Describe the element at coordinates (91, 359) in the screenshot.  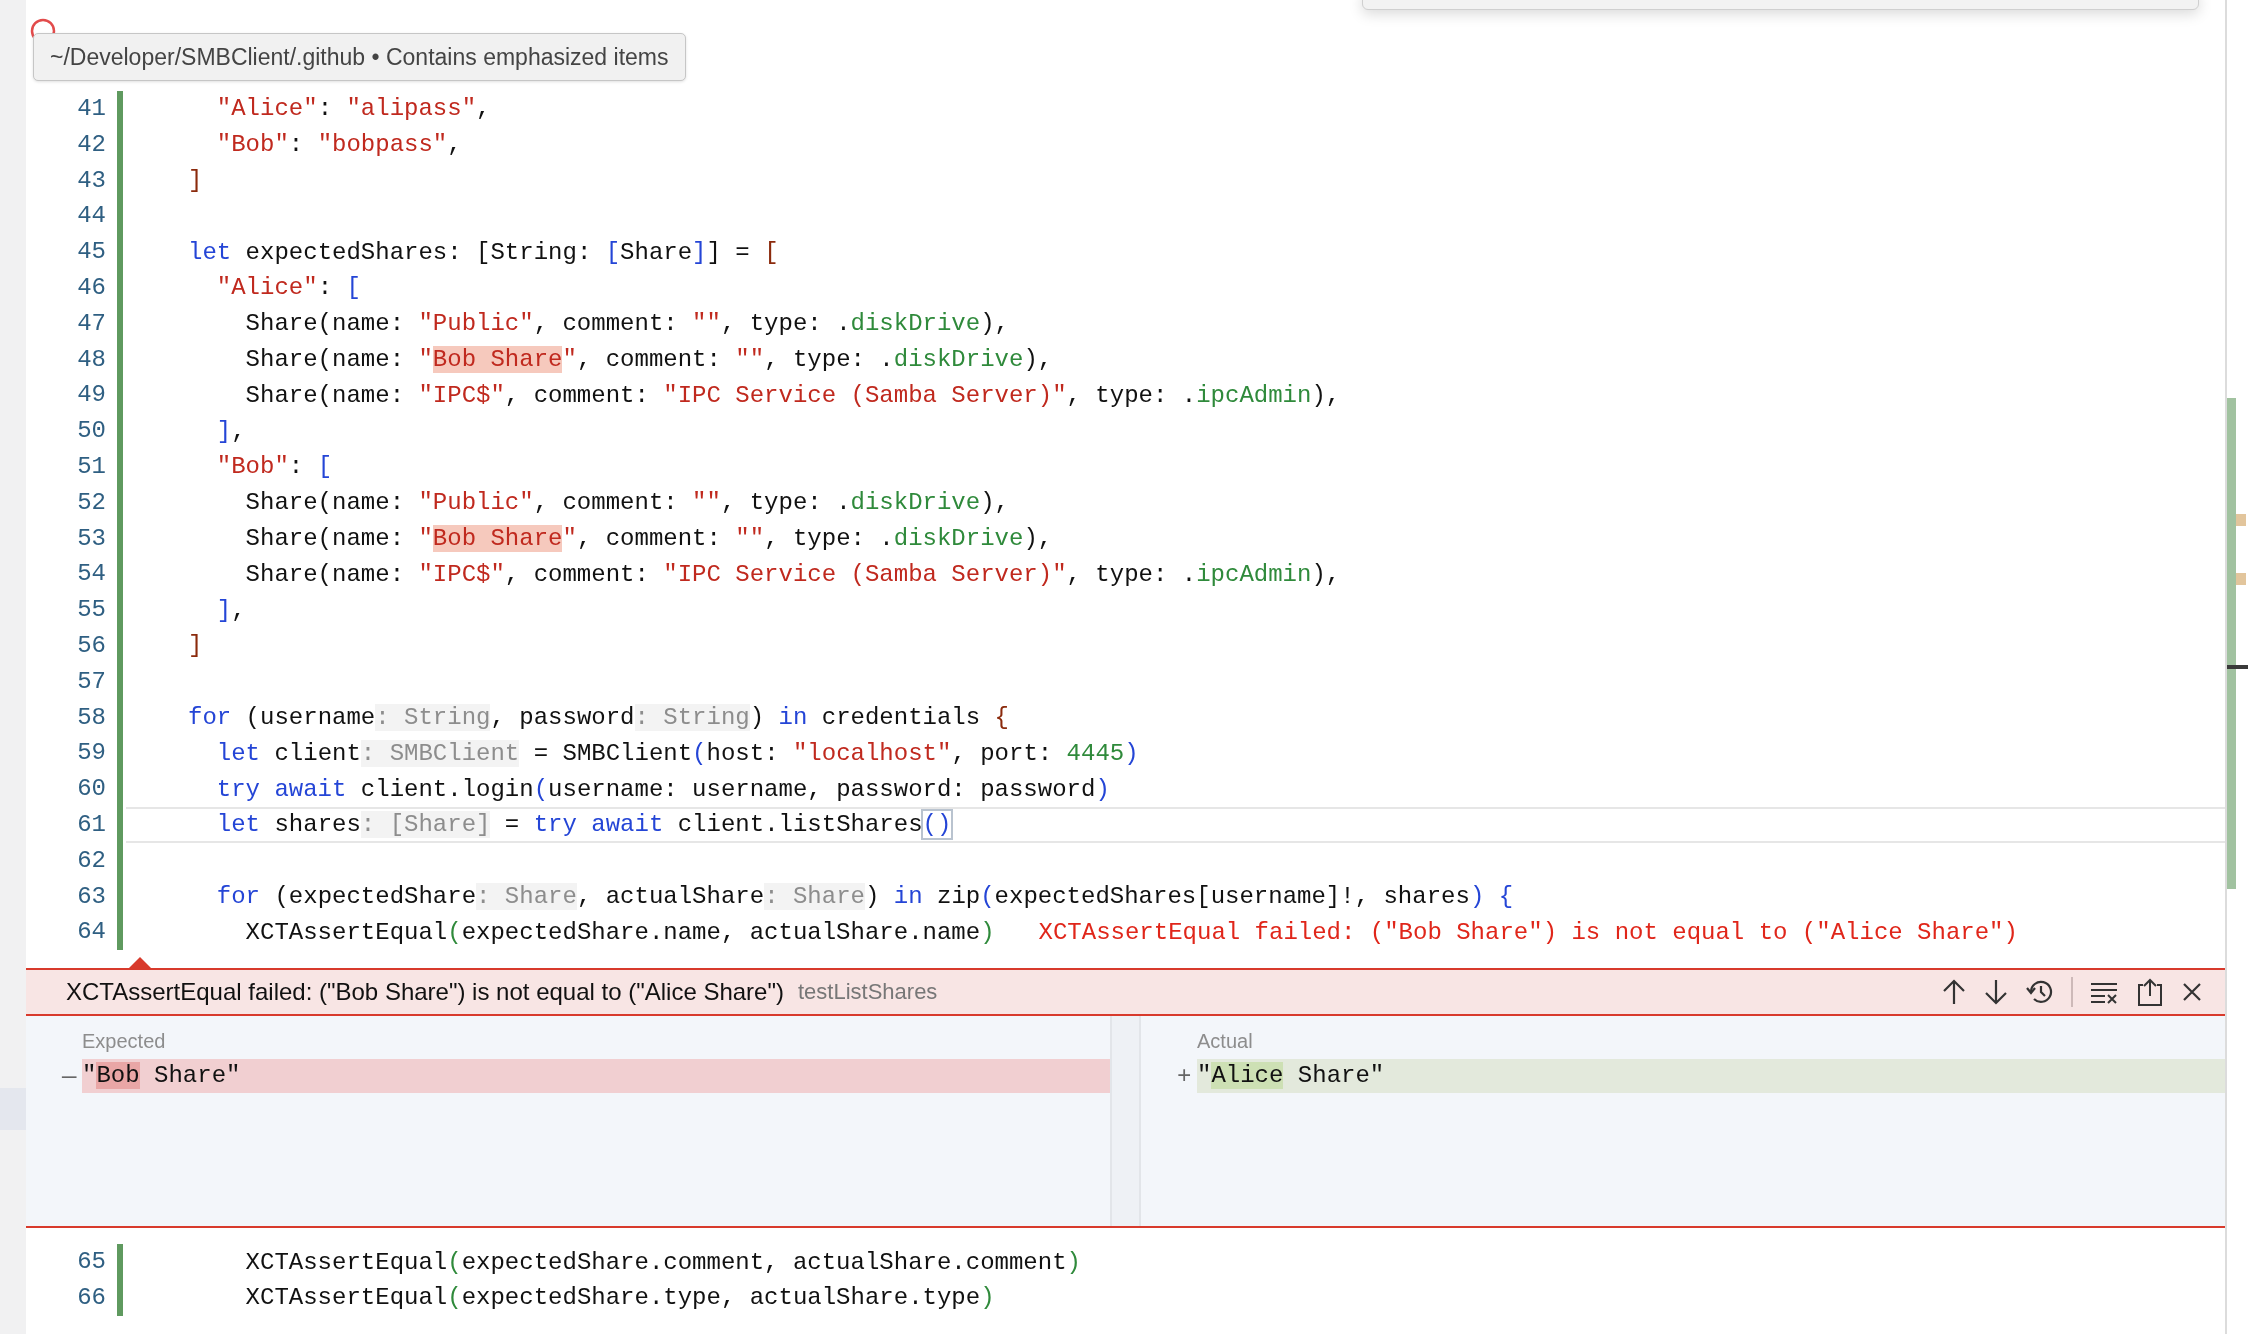
I see `line-number: 48` at that location.